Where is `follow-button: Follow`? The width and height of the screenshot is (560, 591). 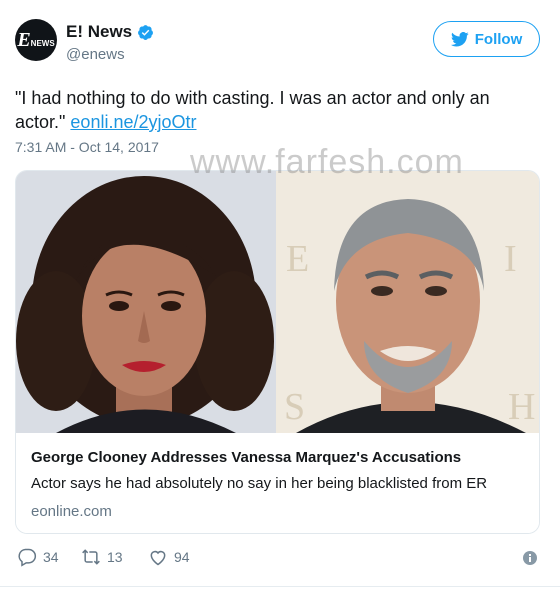
follow-button: Follow is located at coordinates (486, 39).